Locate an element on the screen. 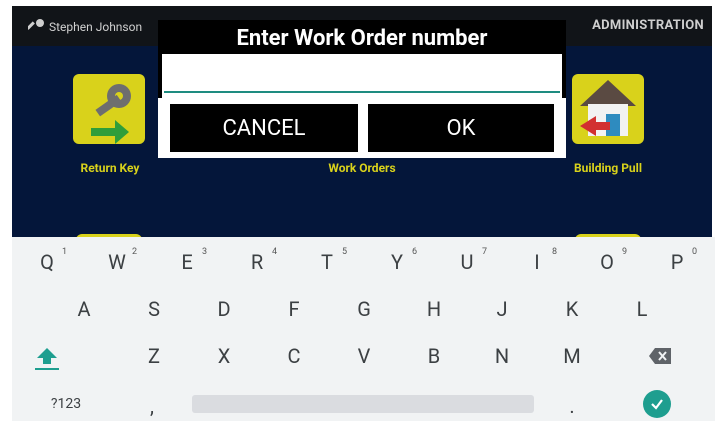 The image size is (715, 427). work-order-input is located at coordinates (363, 74).